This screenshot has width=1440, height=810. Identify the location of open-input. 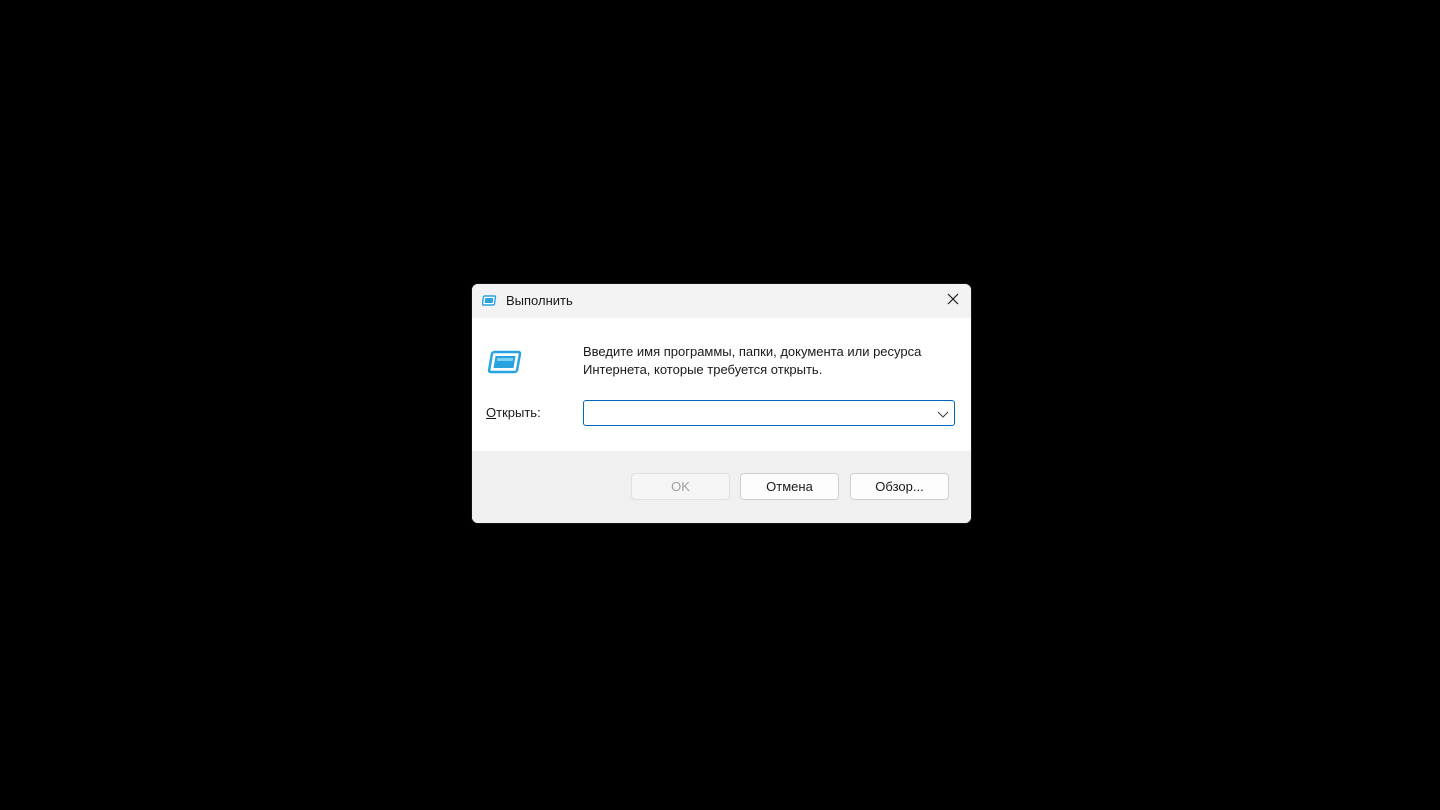
(754, 413).